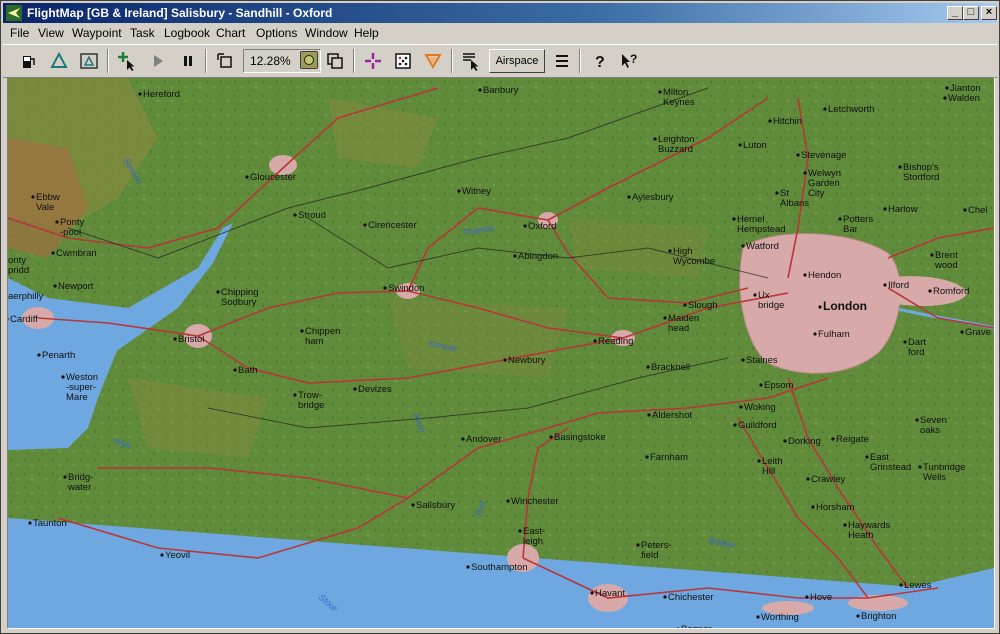  What do you see at coordinates (375, 389) in the screenshot?
I see `place-label: Devizes` at bounding box center [375, 389].